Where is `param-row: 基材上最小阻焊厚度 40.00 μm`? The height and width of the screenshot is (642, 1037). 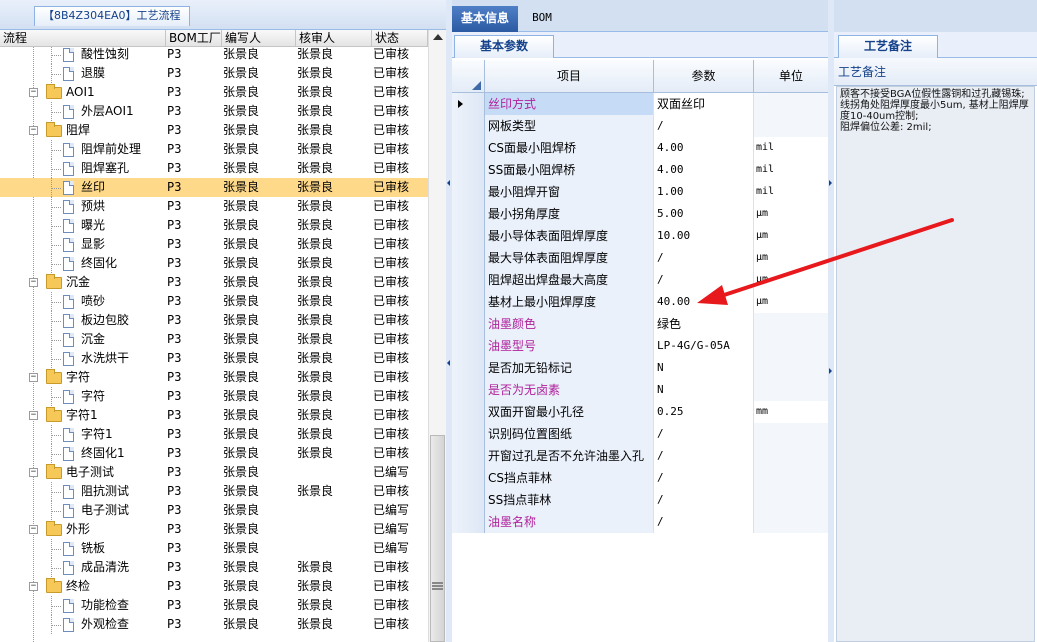 param-row: 基材上最小阻焊厚度 40.00 μm is located at coordinates (640, 302).